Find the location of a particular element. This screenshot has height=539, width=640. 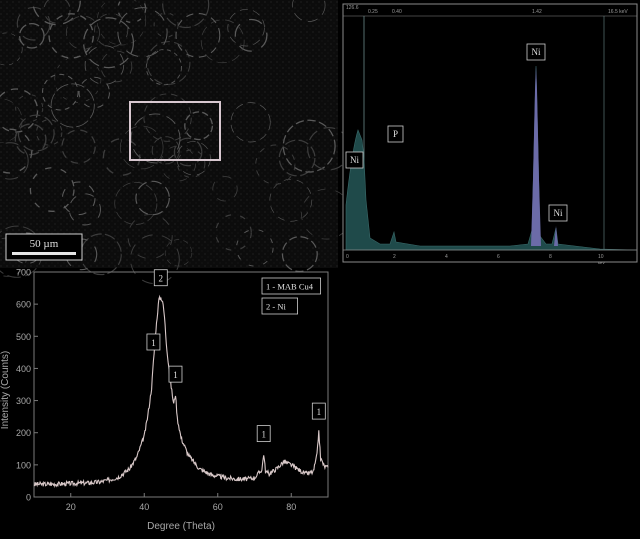

x-tick-label: 60 is located at coordinates (218, 507).